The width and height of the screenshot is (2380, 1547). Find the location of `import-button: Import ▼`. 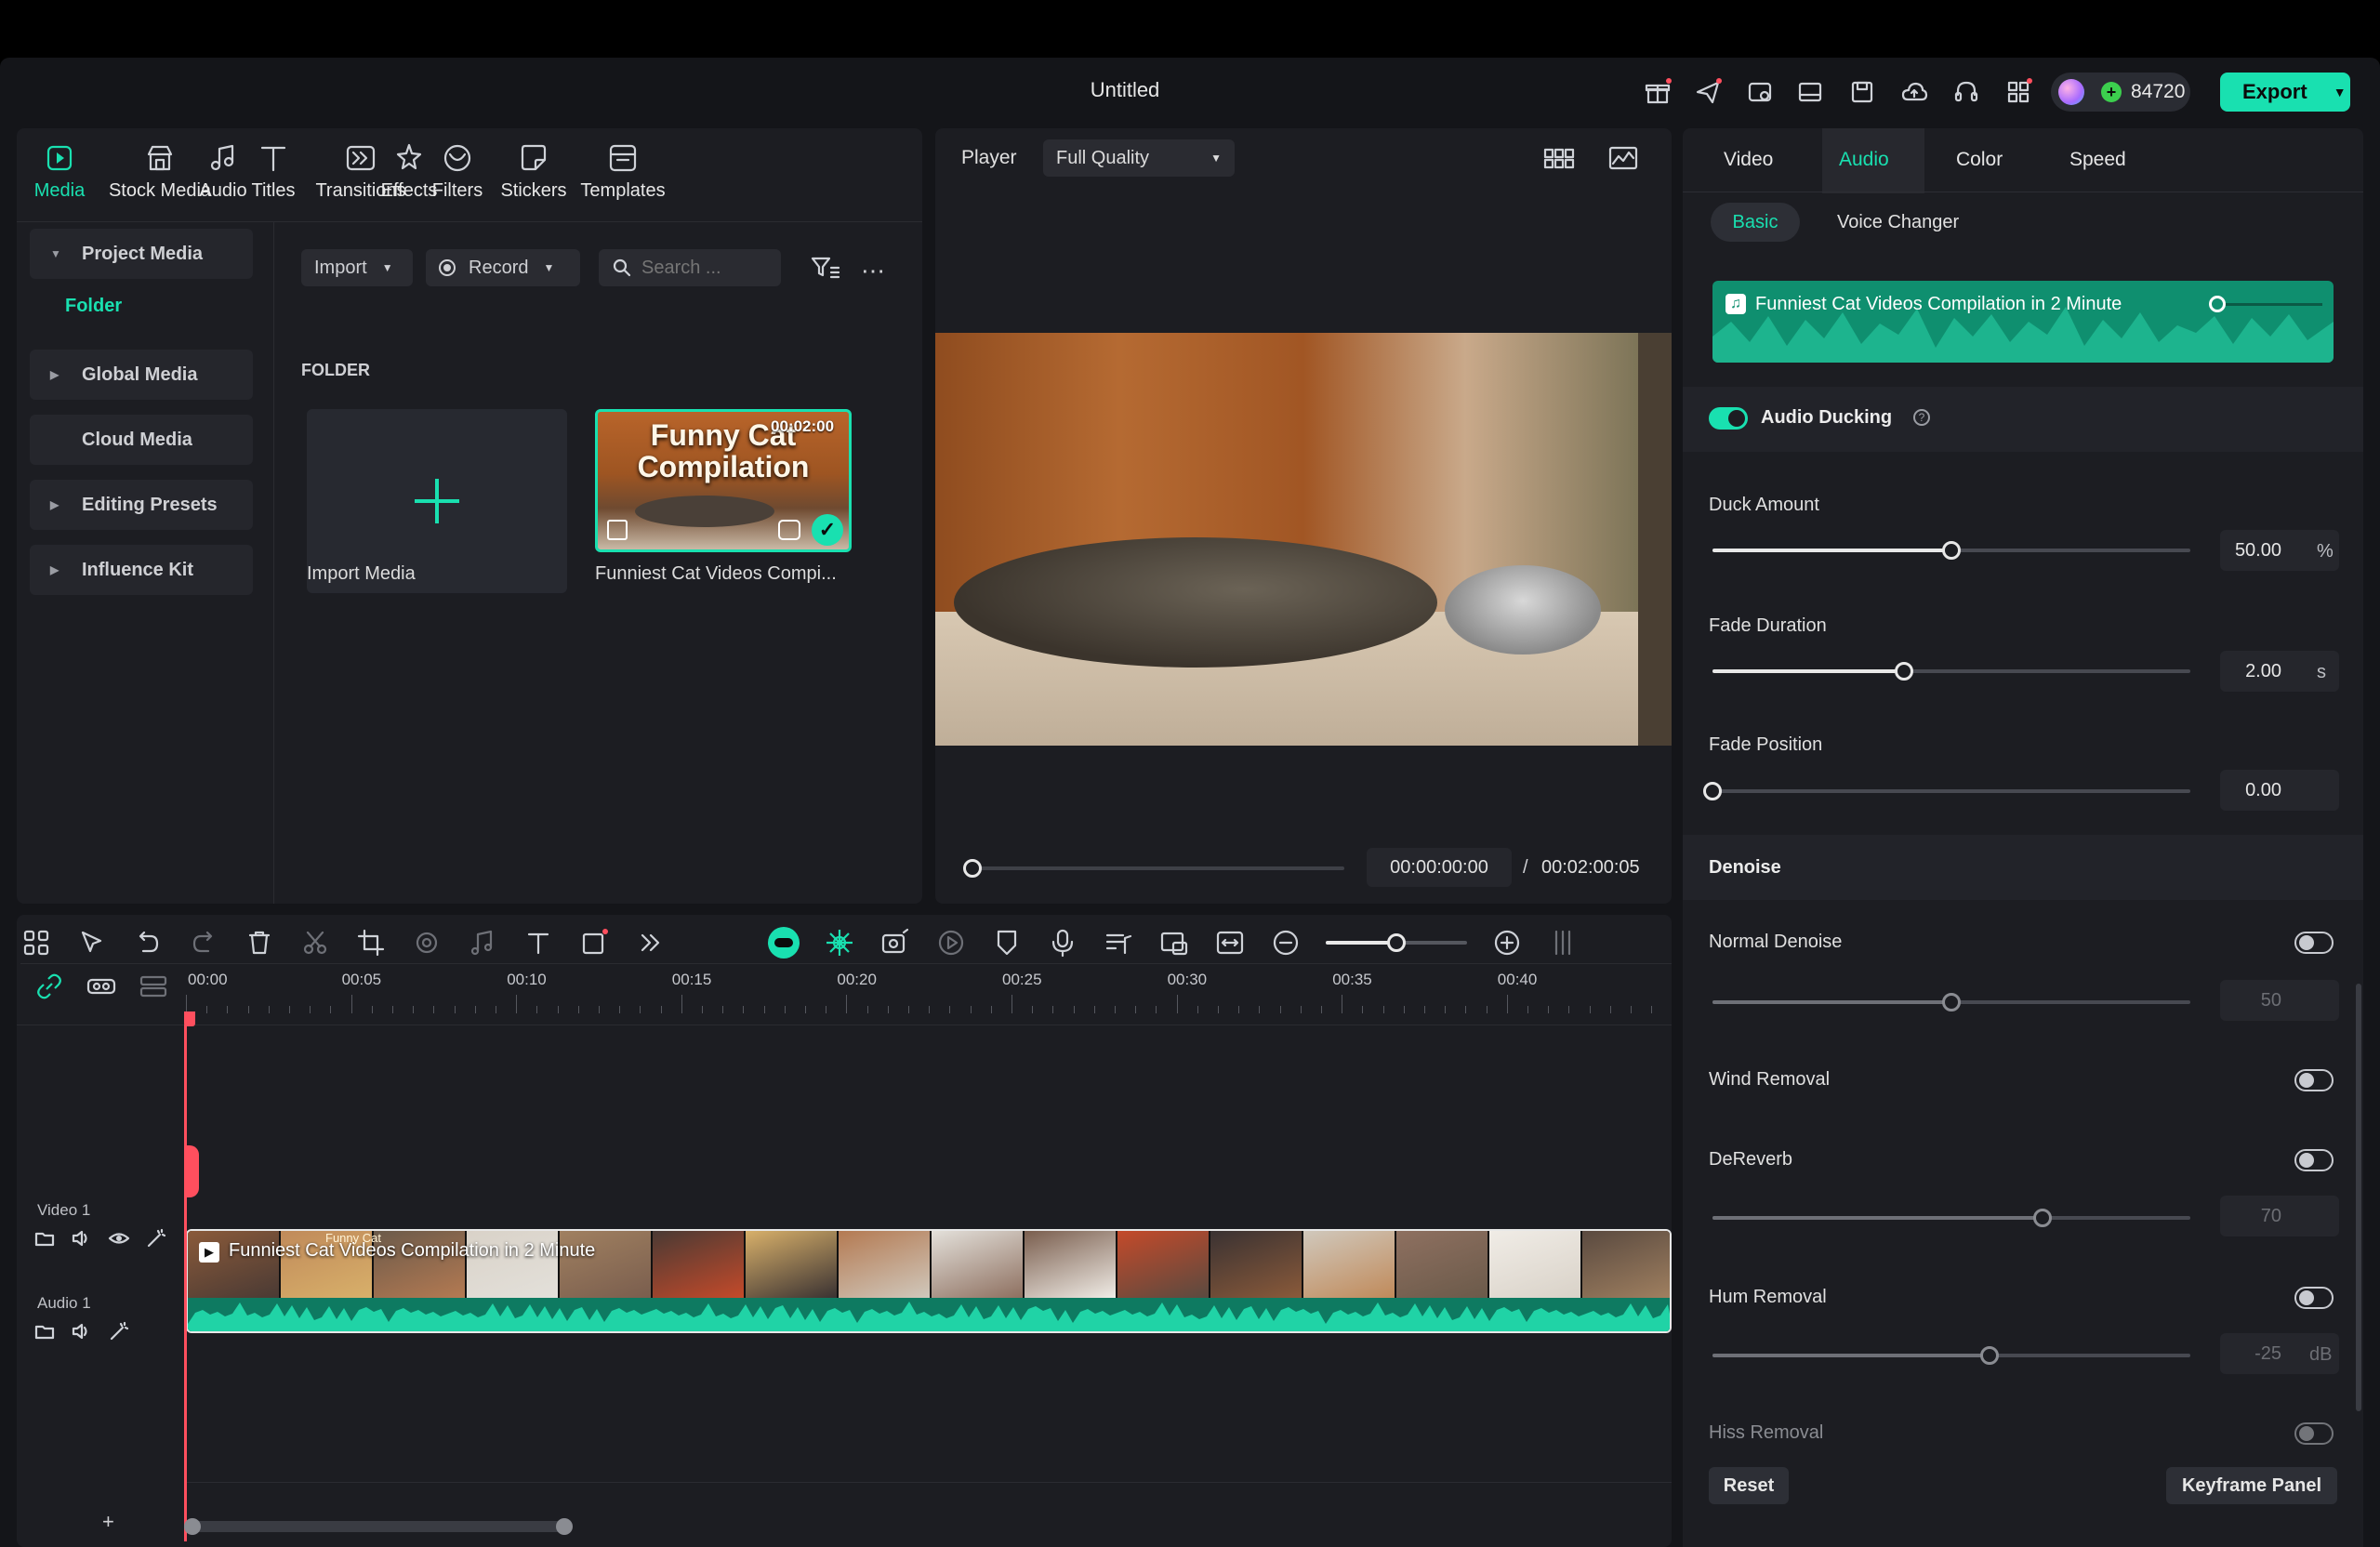

import-button: Import ▼ is located at coordinates (357, 267).